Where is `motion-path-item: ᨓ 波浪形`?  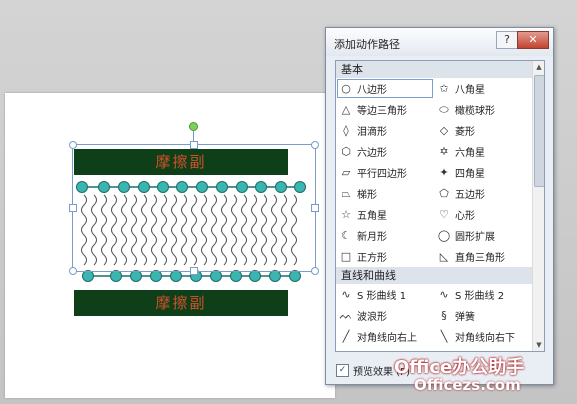 motion-path-item: ᨓ 波浪形 is located at coordinates (385, 315).